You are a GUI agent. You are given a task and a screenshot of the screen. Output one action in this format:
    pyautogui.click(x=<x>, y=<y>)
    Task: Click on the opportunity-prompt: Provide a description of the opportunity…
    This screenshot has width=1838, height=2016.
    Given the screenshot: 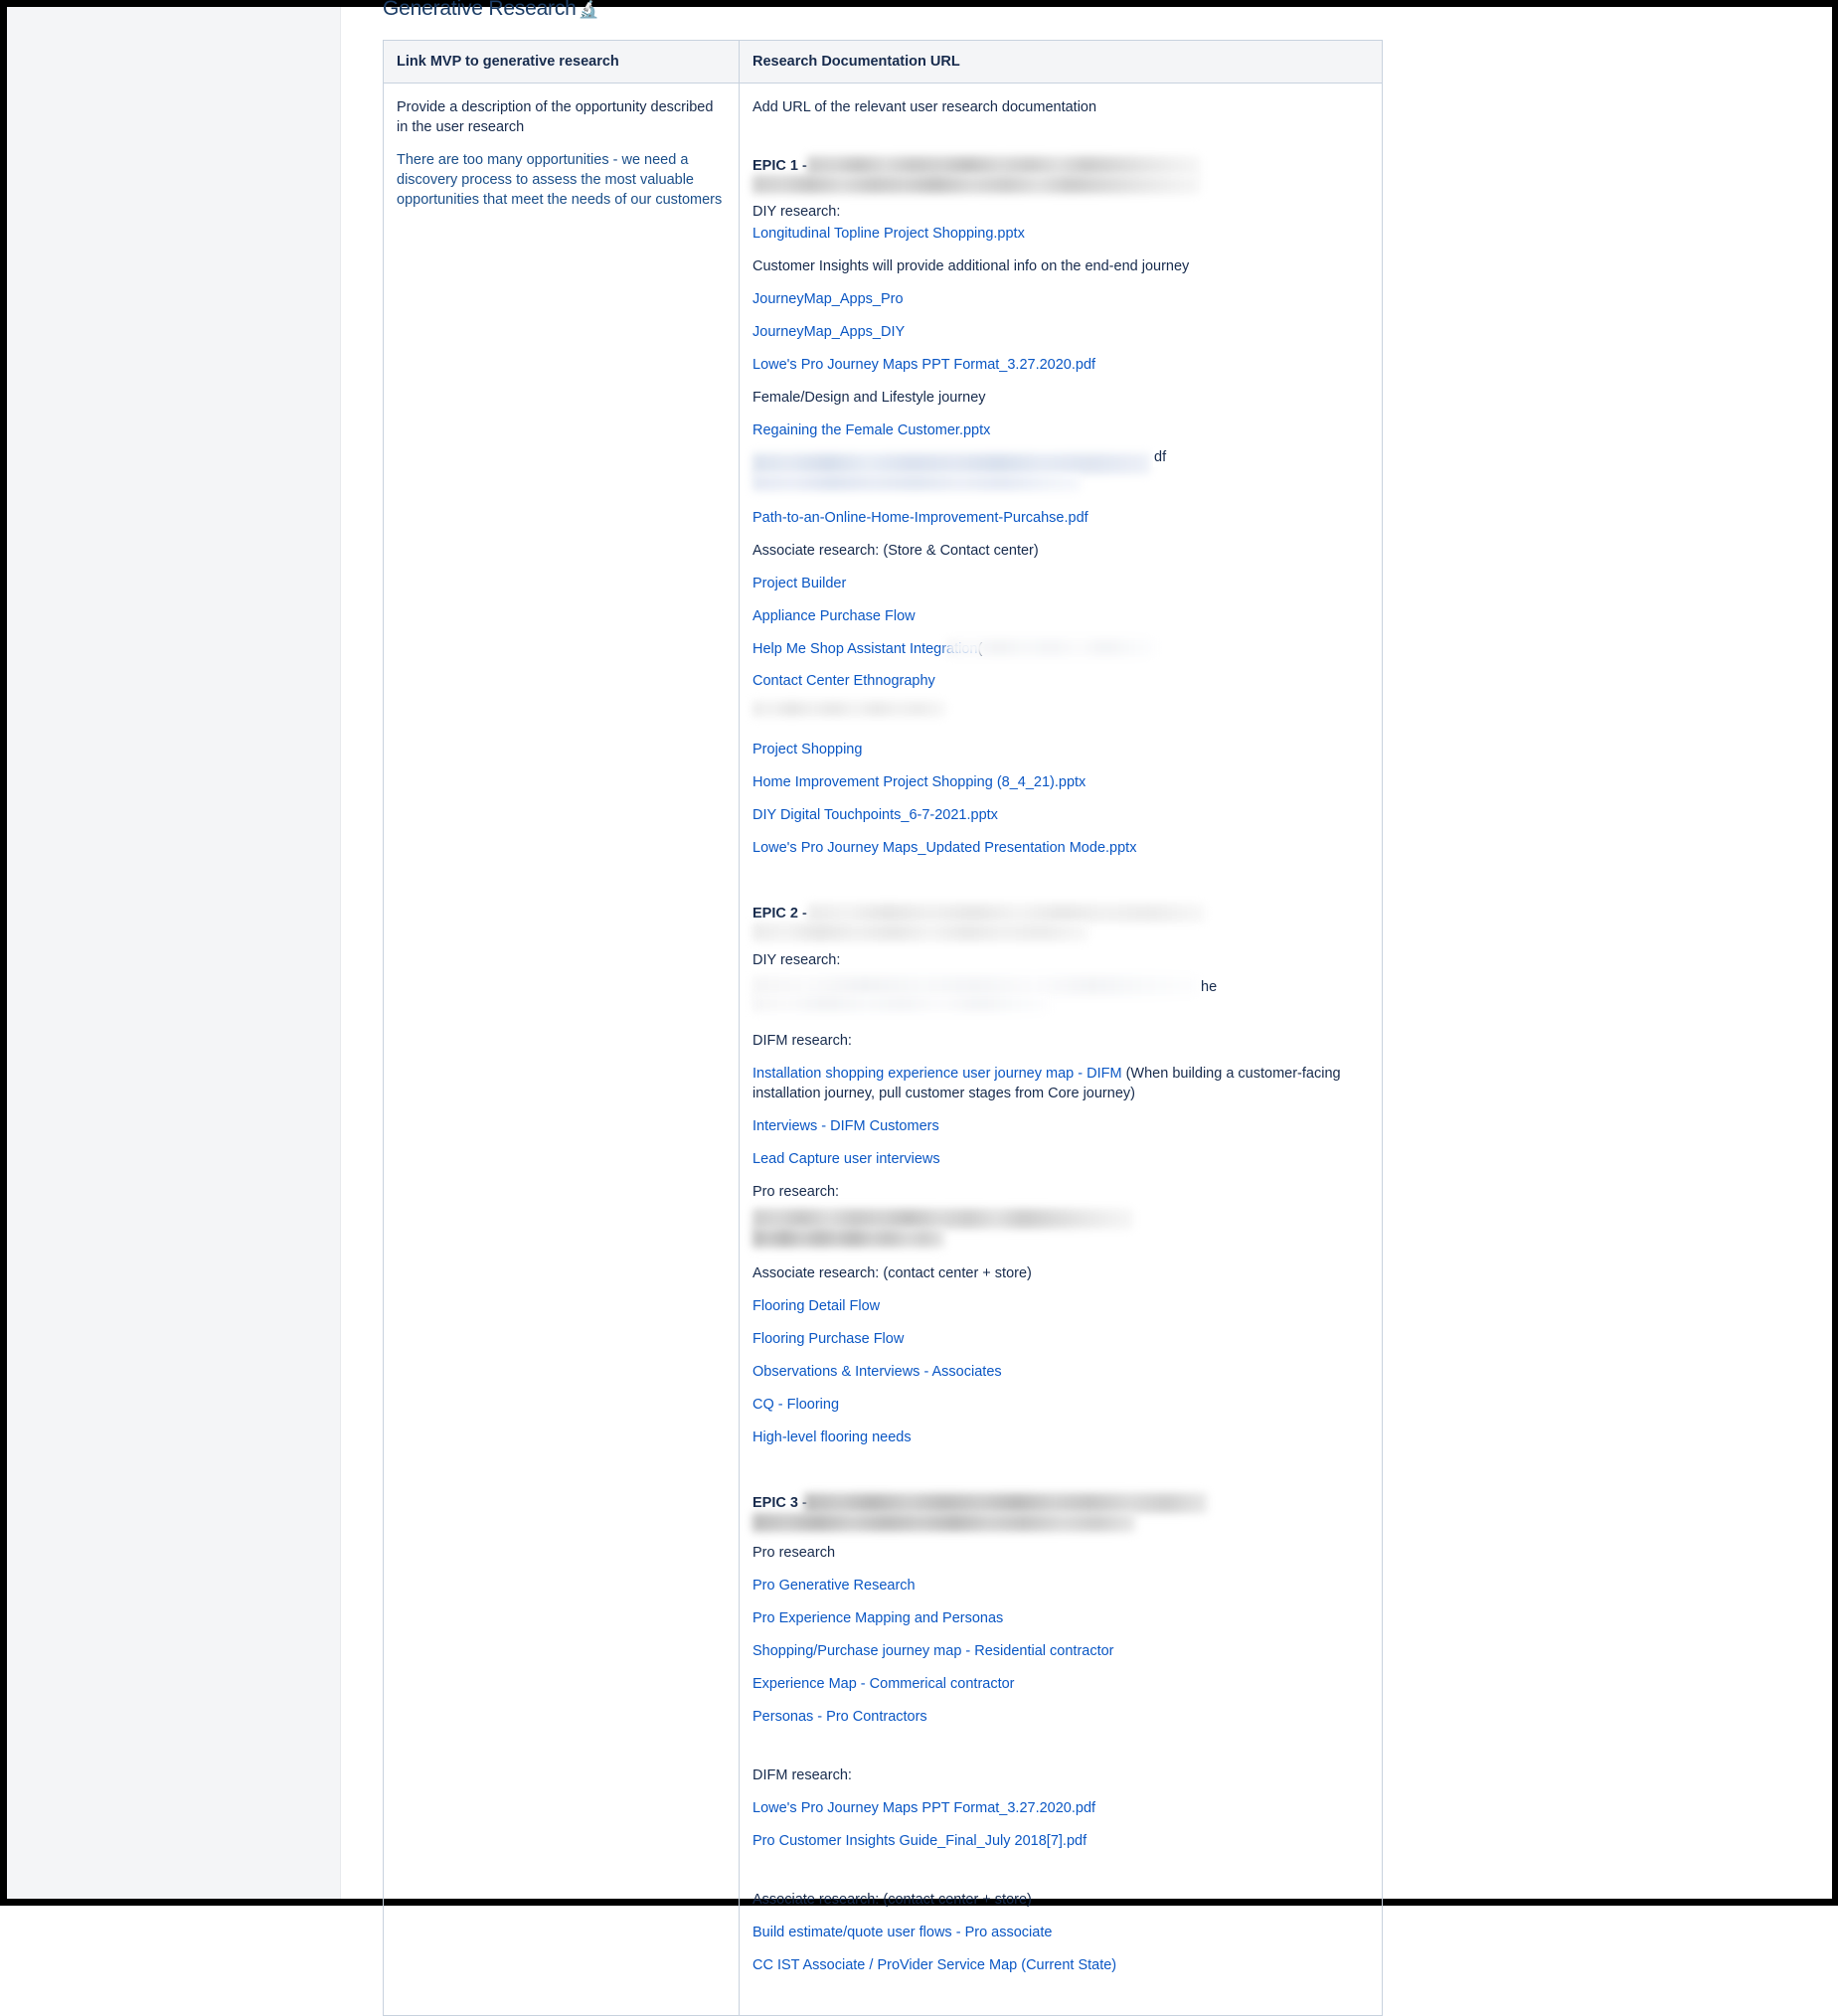 What is the action you would take?
    pyautogui.click(x=556, y=117)
    